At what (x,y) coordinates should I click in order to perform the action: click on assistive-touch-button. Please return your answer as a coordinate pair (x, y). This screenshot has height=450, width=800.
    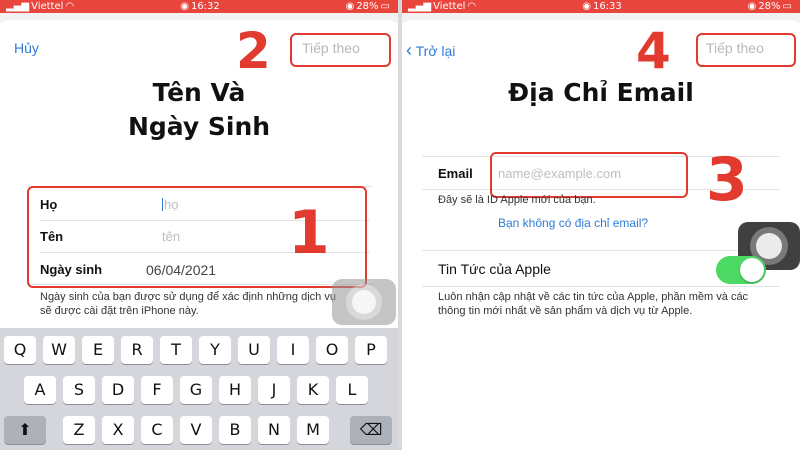
    Looking at the image, I should click on (364, 302).